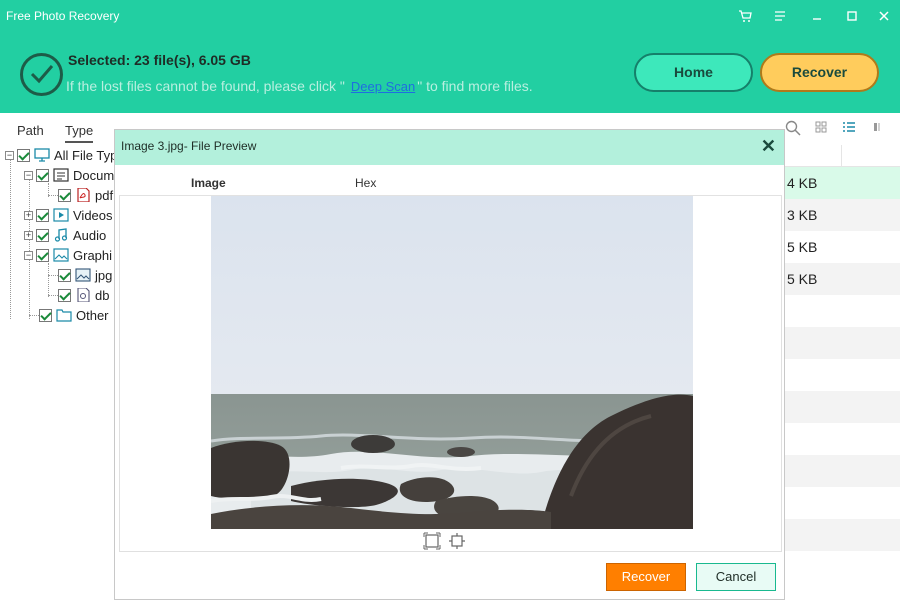 The width and height of the screenshot is (900, 600). What do you see at coordinates (693, 72) in the screenshot?
I see `home-button: Home` at bounding box center [693, 72].